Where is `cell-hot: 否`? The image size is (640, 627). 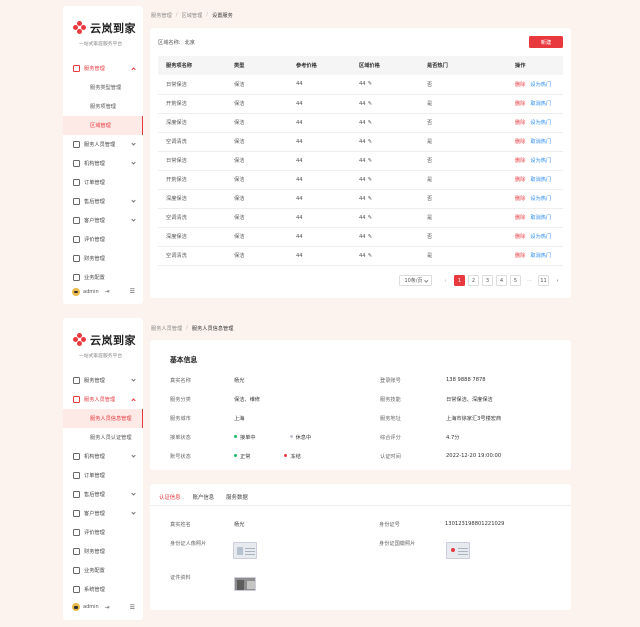 cell-hot: 否 is located at coordinates (463, 85).